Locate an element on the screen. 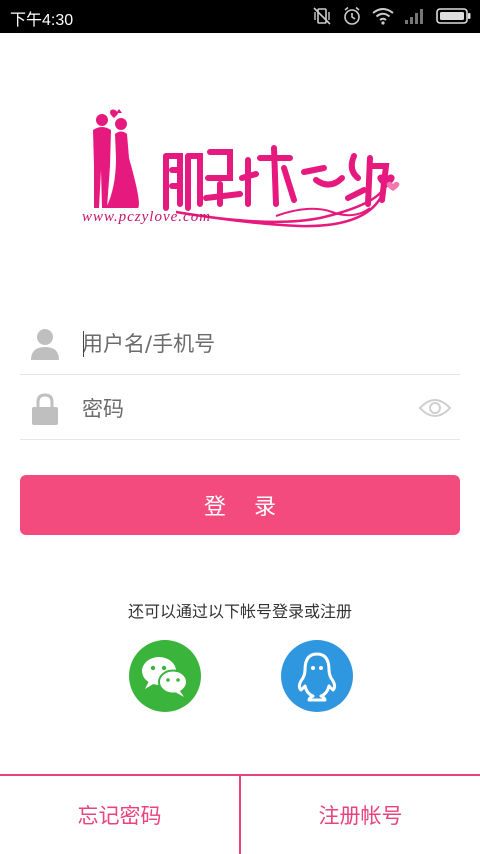 This screenshot has width=480, height=854. qq-penguin-icon is located at coordinates (317, 677).